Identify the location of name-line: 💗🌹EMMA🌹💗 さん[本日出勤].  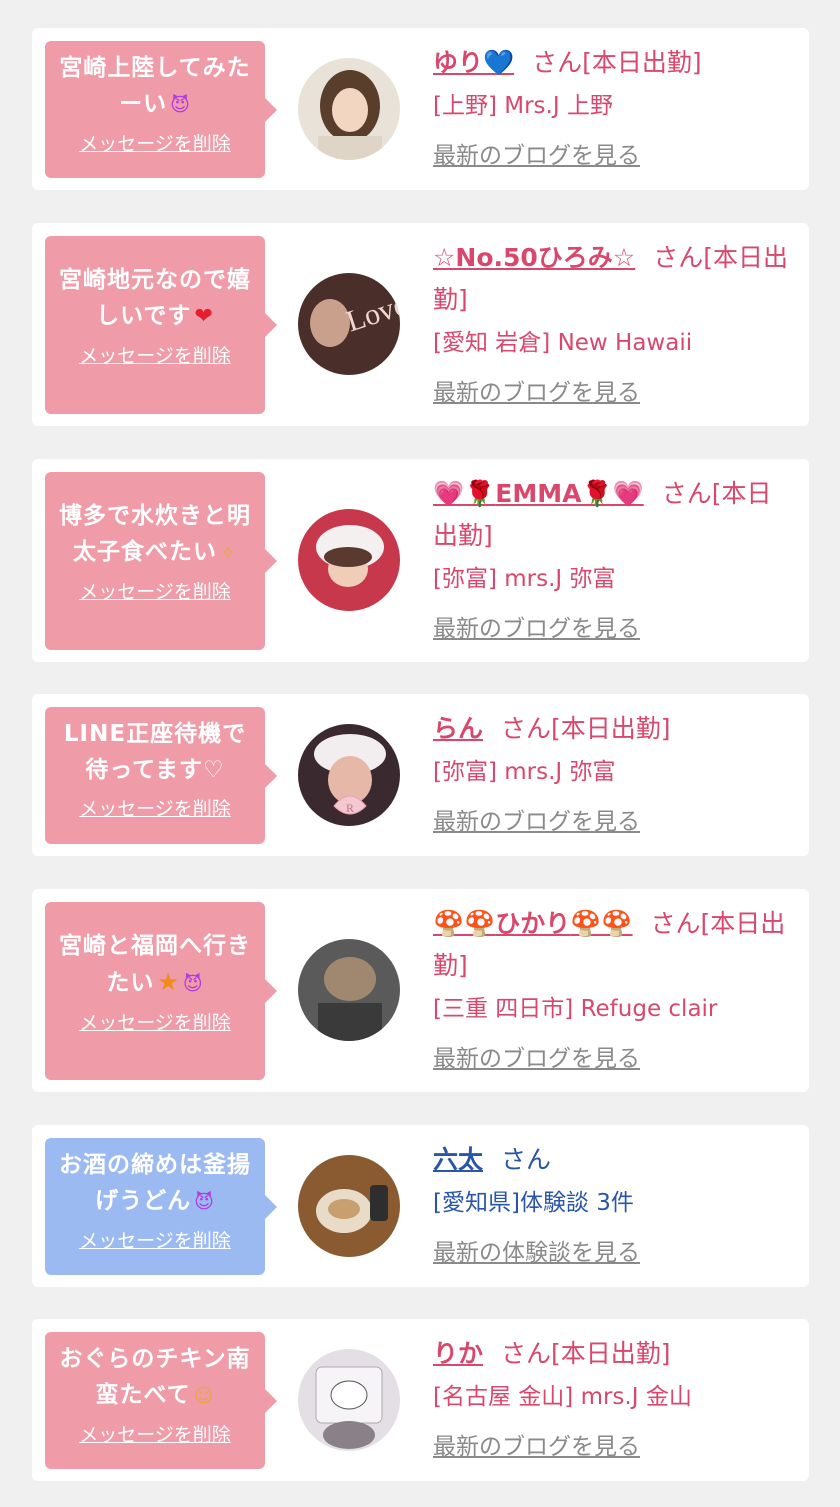
(613, 515).